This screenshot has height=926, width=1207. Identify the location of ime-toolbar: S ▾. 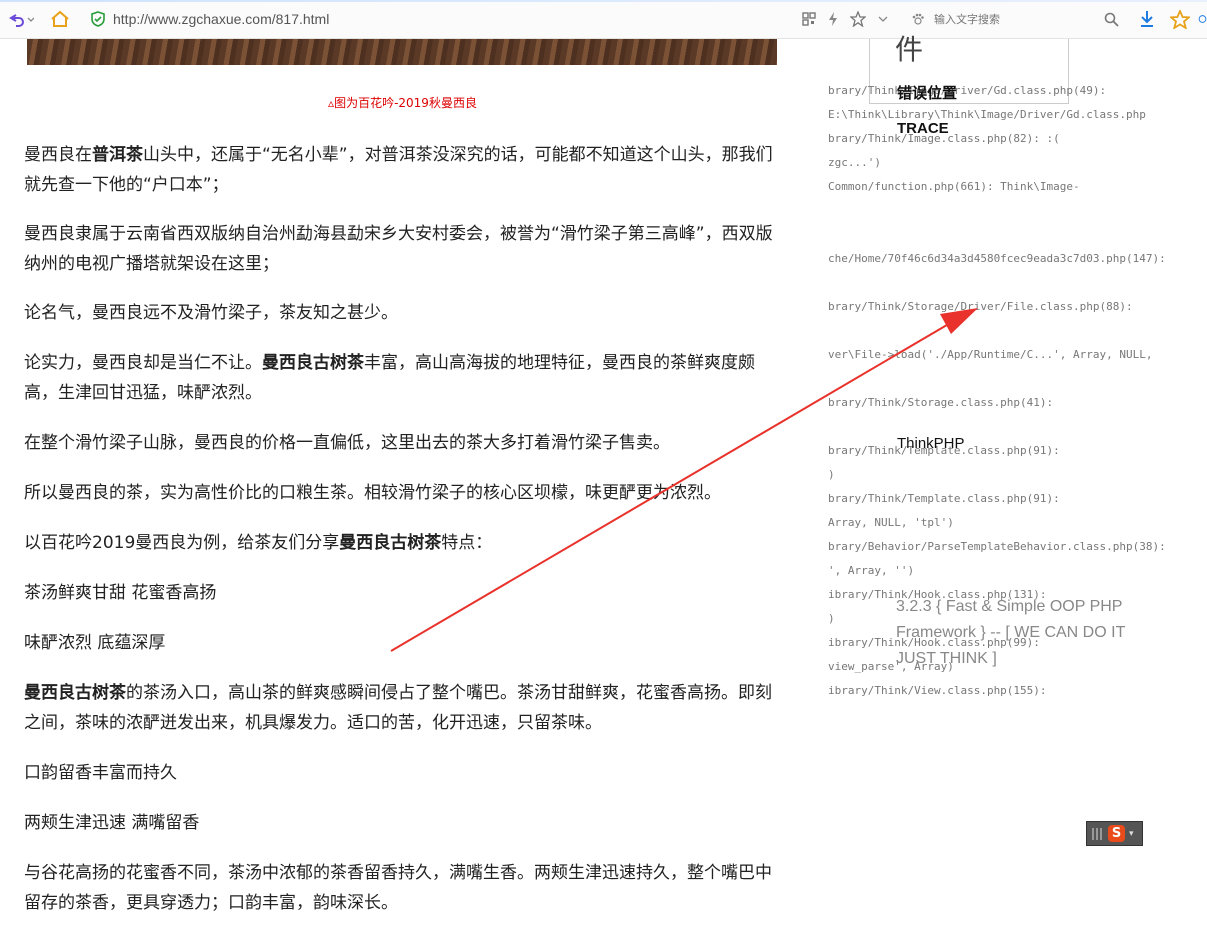
(1114, 833).